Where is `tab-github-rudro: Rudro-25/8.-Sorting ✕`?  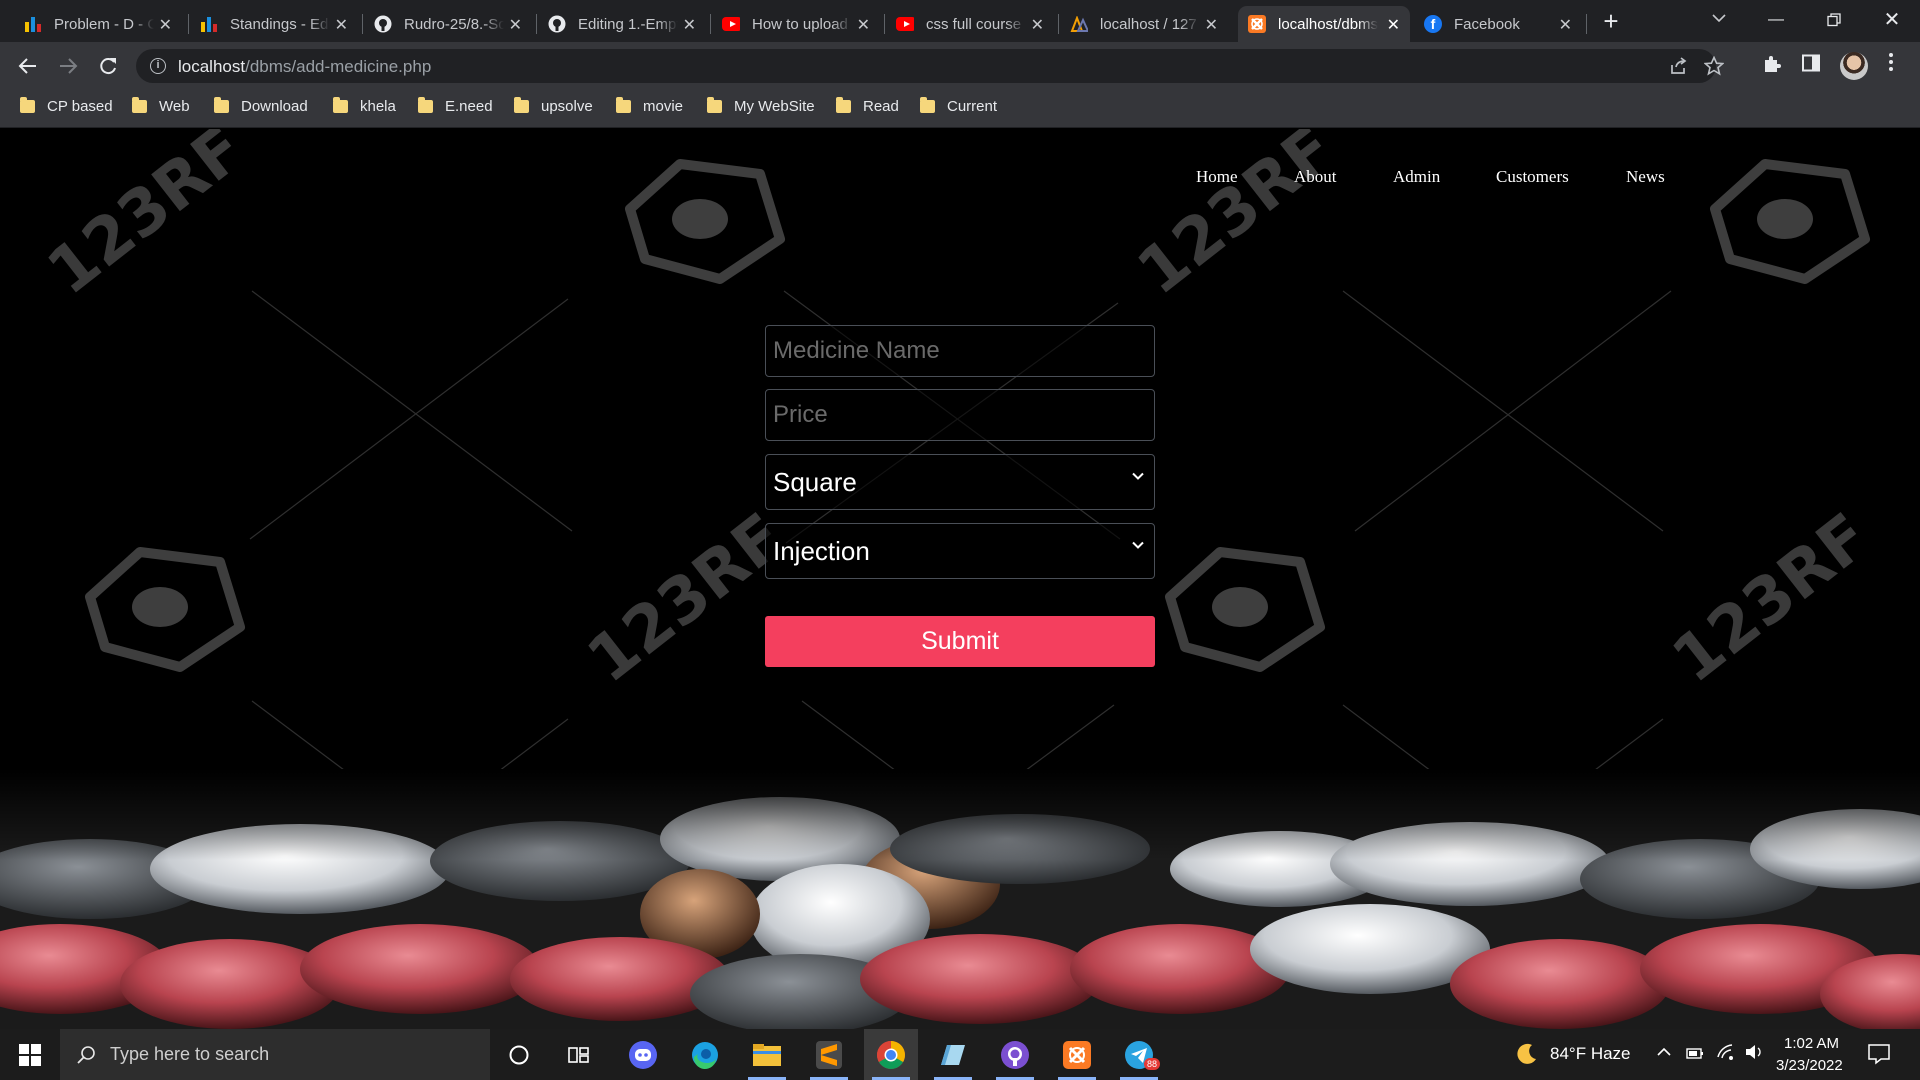 tab-github-rudro: Rudro-25/8.-Sorting ✕ is located at coordinates (448, 24).